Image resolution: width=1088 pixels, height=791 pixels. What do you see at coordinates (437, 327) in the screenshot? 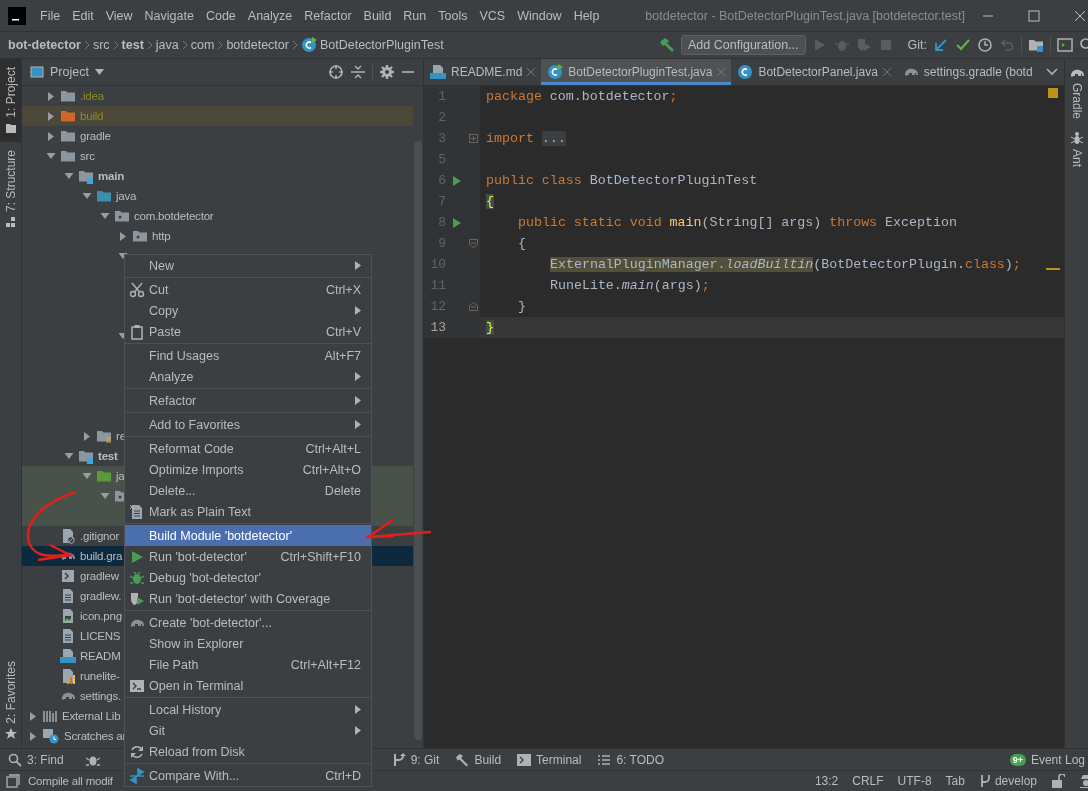
I see `line-number: 13` at bounding box center [437, 327].